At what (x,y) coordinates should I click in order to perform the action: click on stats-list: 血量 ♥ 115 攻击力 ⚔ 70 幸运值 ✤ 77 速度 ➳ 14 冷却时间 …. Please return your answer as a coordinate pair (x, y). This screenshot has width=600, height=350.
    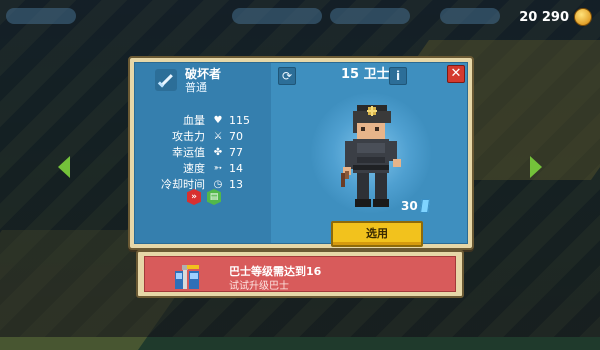
    Looking at the image, I should click on (203, 152).